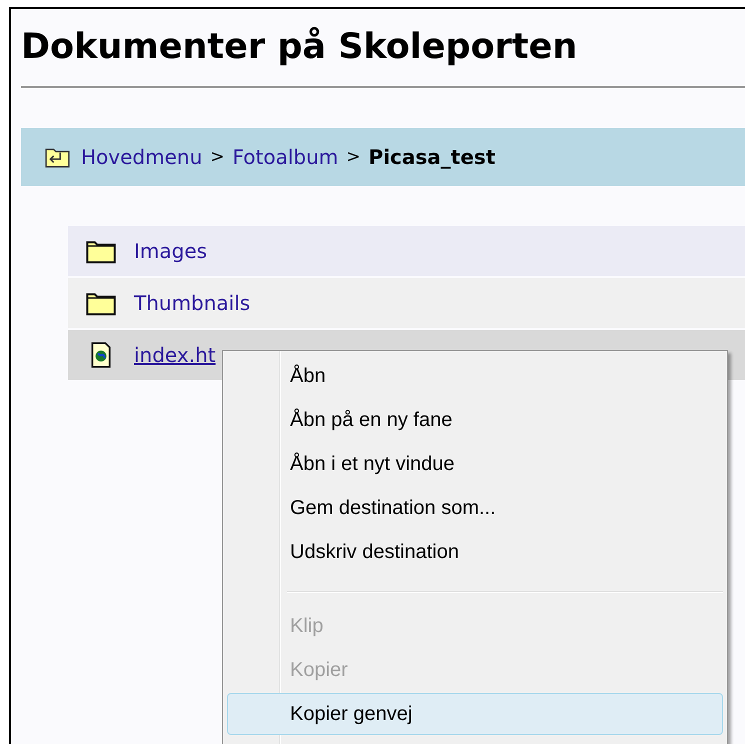 Image resolution: width=745 pixels, height=744 pixels. What do you see at coordinates (432, 157) in the screenshot?
I see `breadcrumb-current: Picasa_test` at bounding box center [432, 157].